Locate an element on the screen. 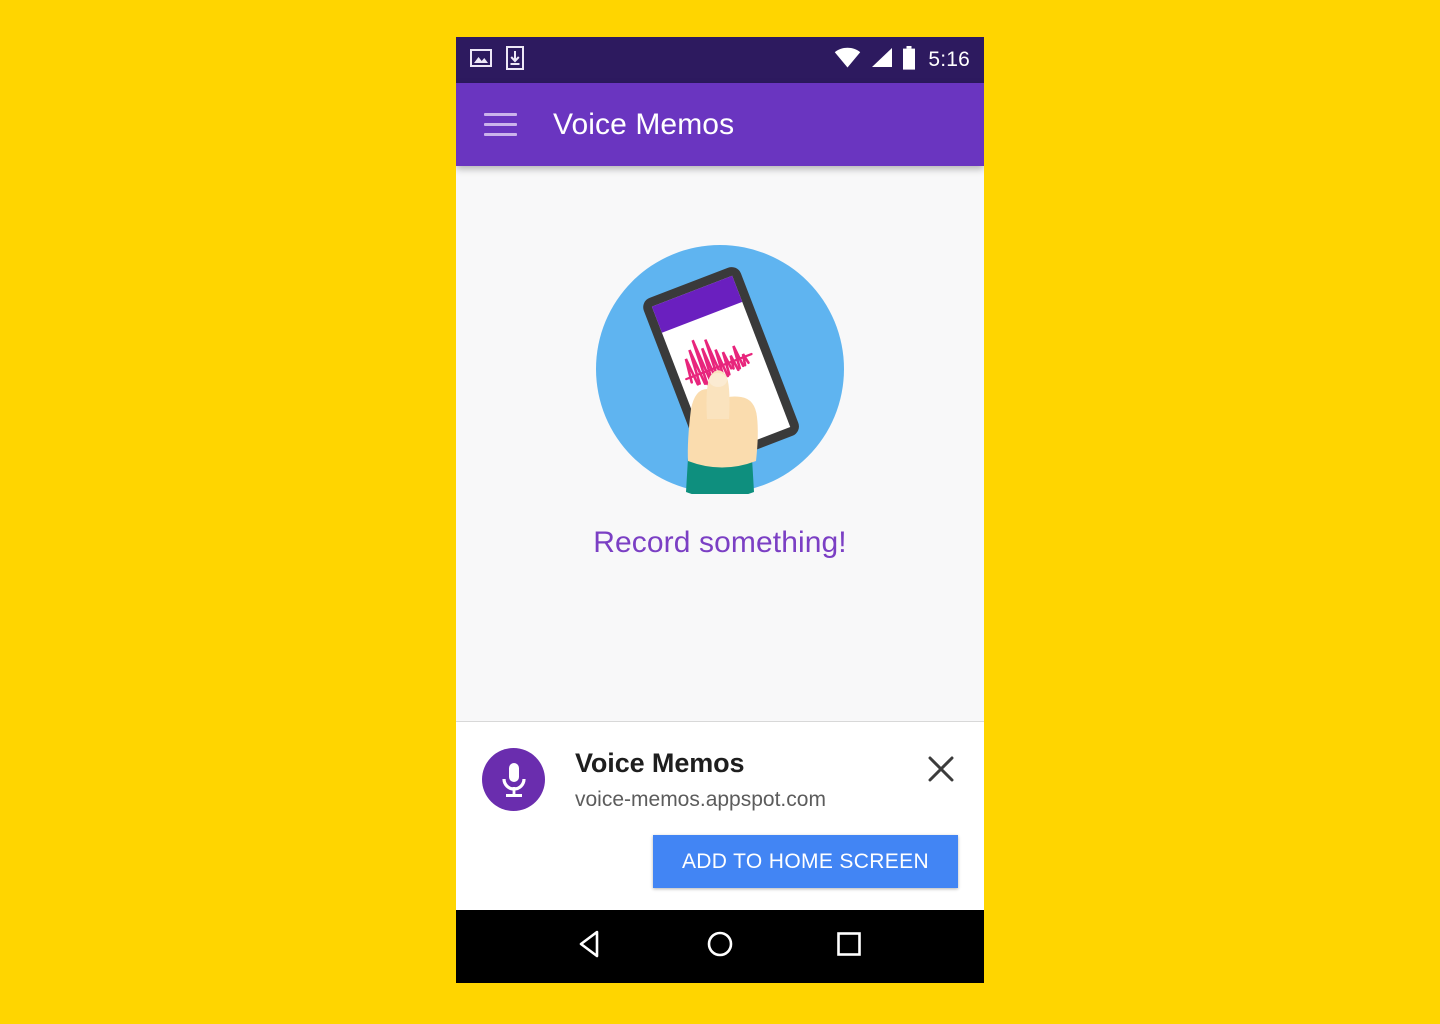 This screenshot has width=1440, height=1024. download-icon is located at coordinates (515, 60).